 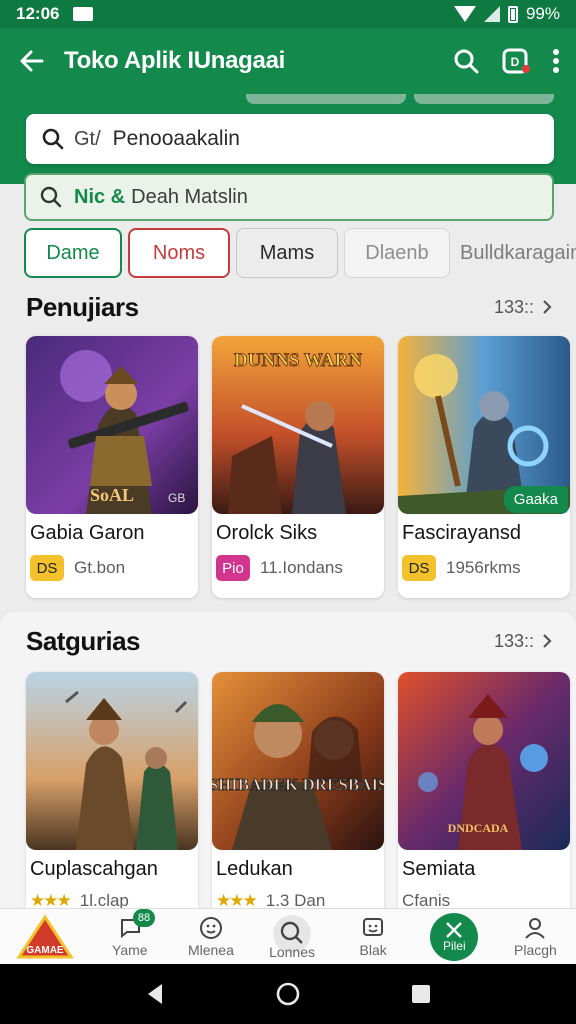 I want to click on nav-active-circle: Pilei, so click(x=454, y=936).